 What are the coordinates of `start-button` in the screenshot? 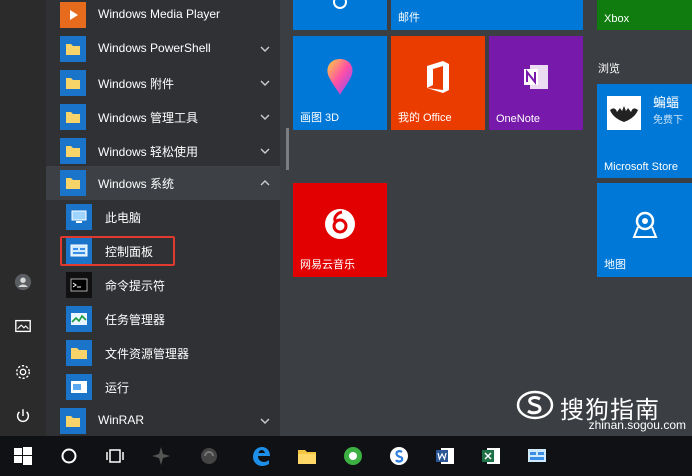 It's located at (23, 456).